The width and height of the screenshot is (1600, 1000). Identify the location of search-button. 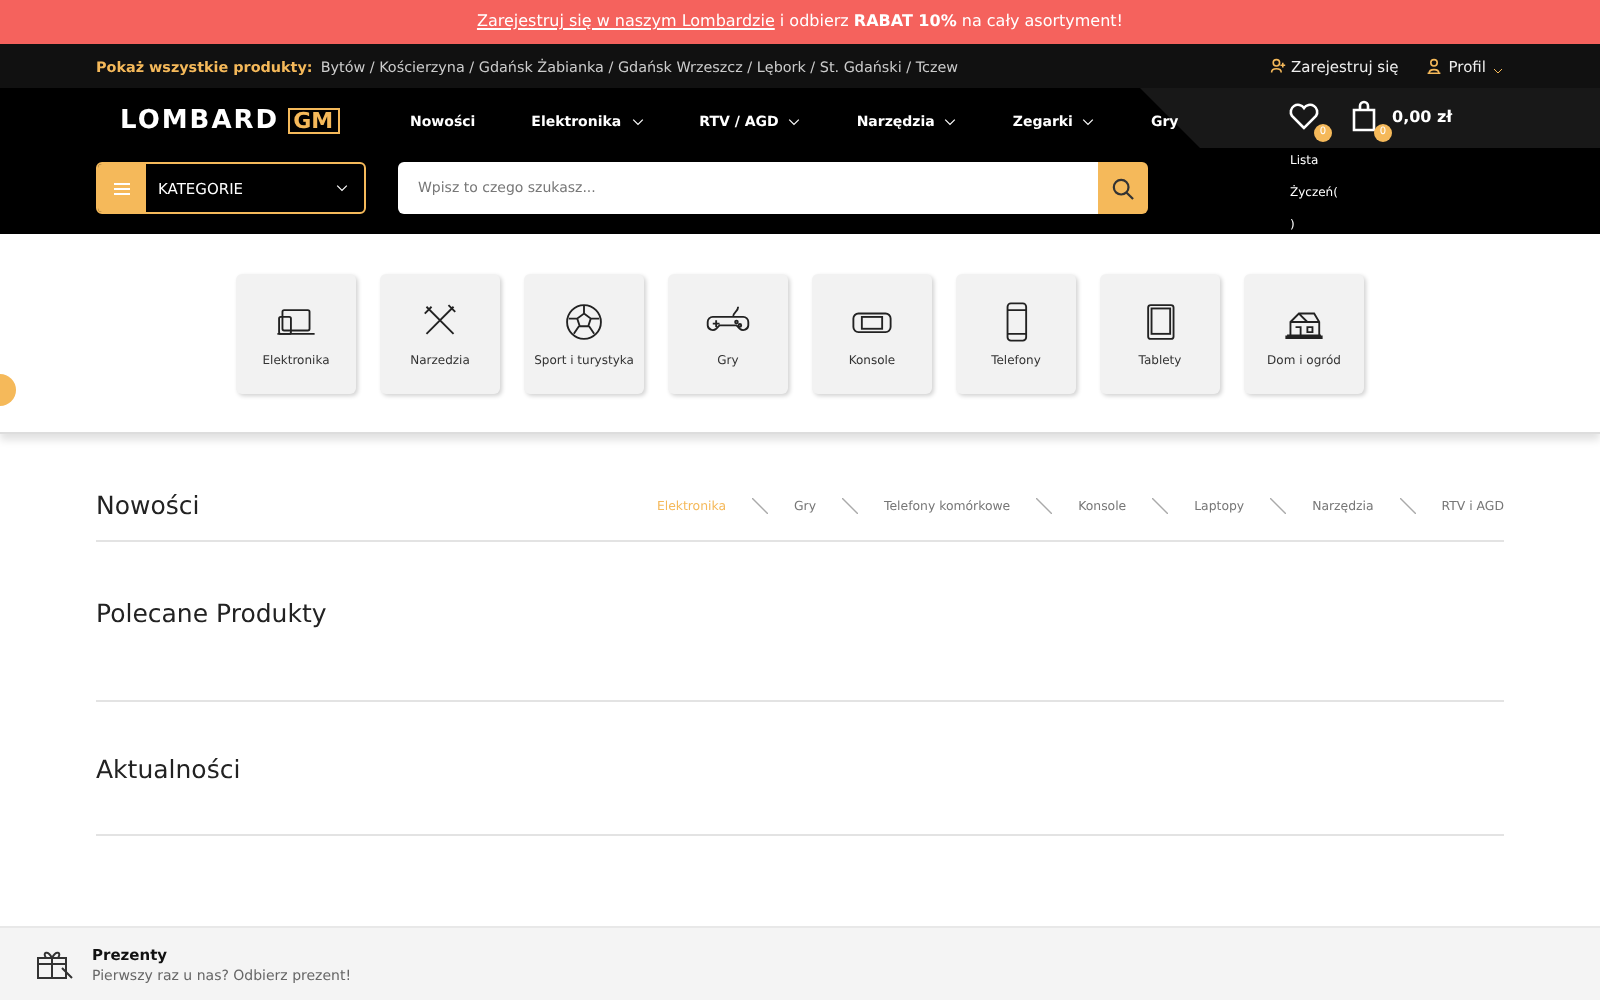
(1123, 188).